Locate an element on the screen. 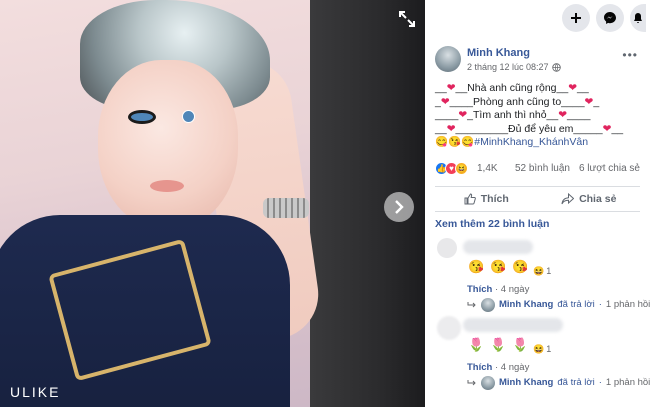 The height and width of the screenshot is (407, 650). view-more-comments-link: Xem thêm 22 bình luận is located at coordinates (537, 224).